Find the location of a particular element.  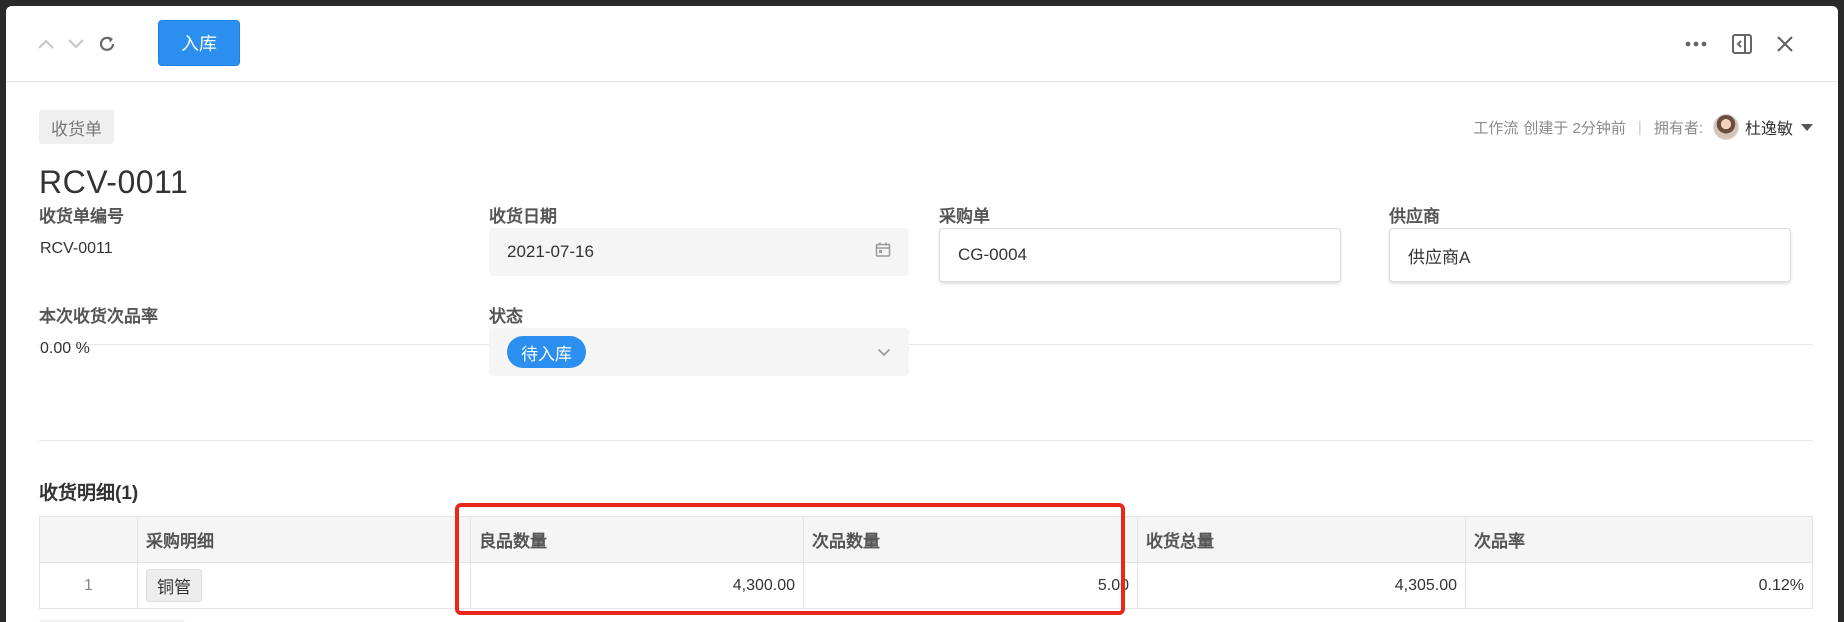

column-header-defect-rate: 次品率 is located at coordinates (1639, 539).